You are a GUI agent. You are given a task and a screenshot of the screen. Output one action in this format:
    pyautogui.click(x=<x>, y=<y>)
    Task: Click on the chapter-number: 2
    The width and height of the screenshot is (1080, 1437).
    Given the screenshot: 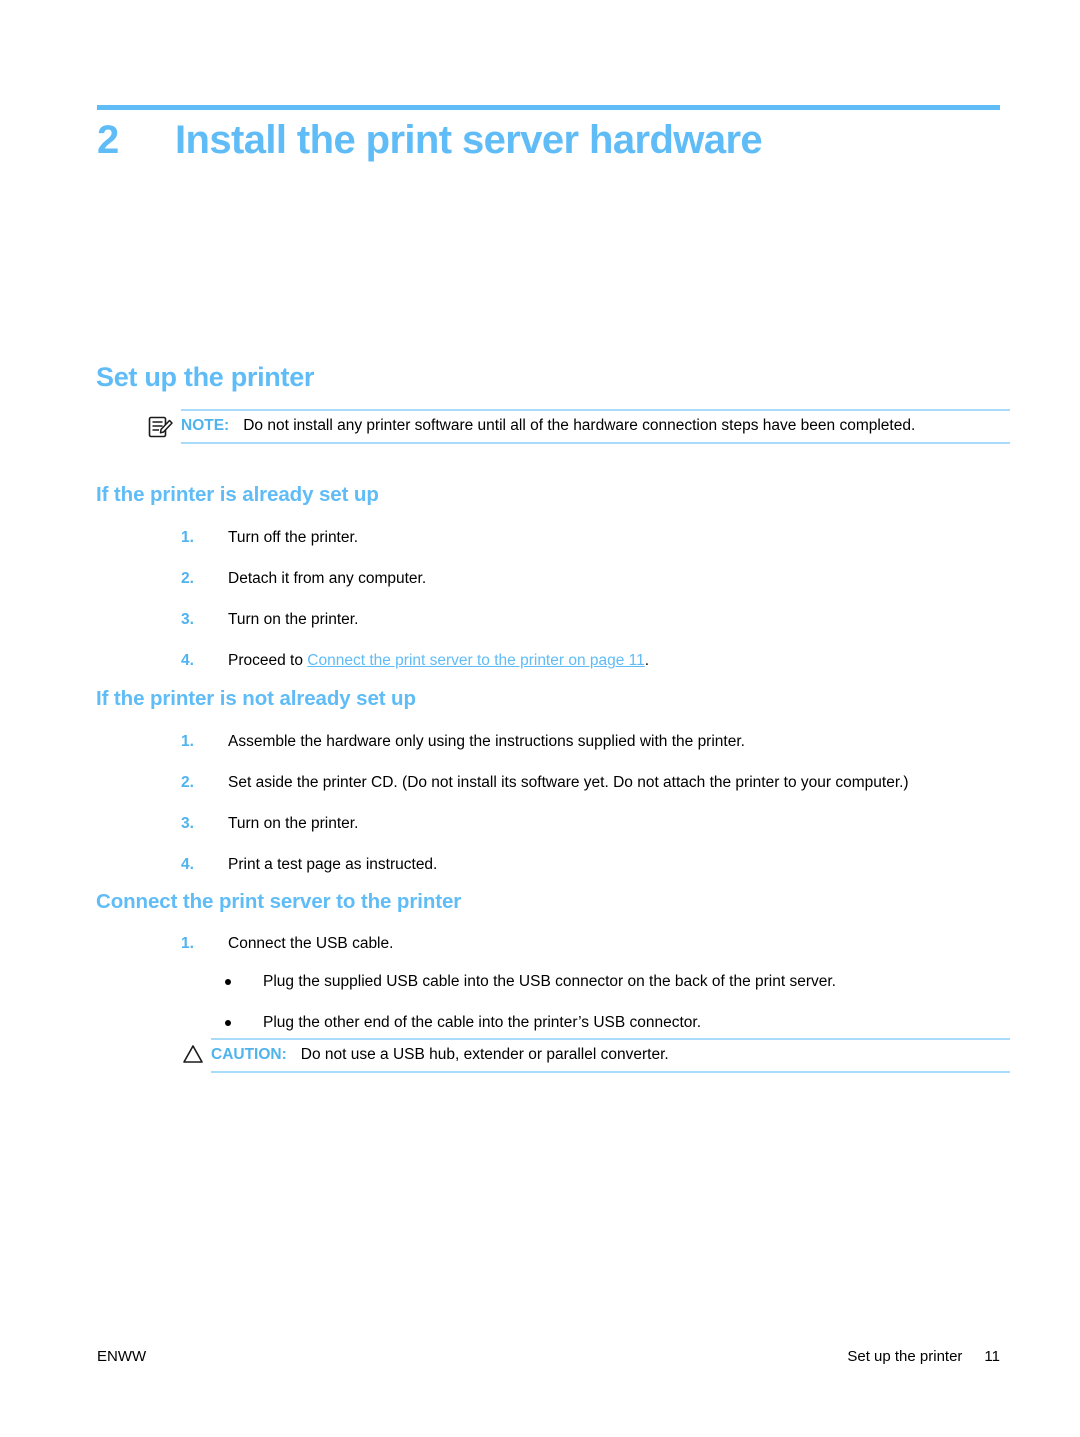 What is the action you would take?
    pyautogui.click(x=108, y=140)
    